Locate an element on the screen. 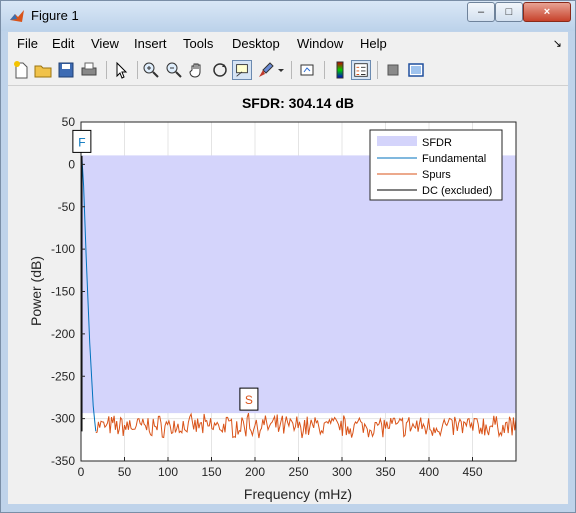 This screenshot has width=576, height=513. legend-swatch-sfdr is located at coordinates (397, 141).